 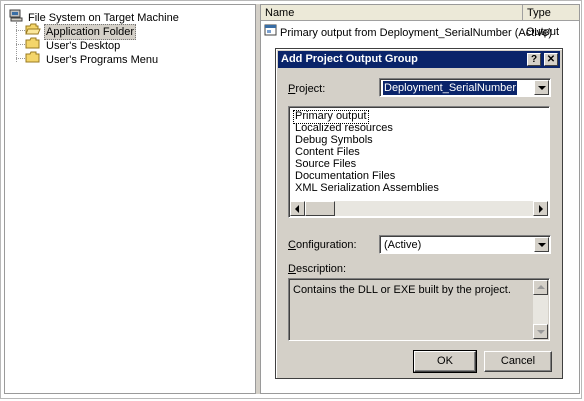 I want to click on column-header-type: Type, so click(x=551, y=13).